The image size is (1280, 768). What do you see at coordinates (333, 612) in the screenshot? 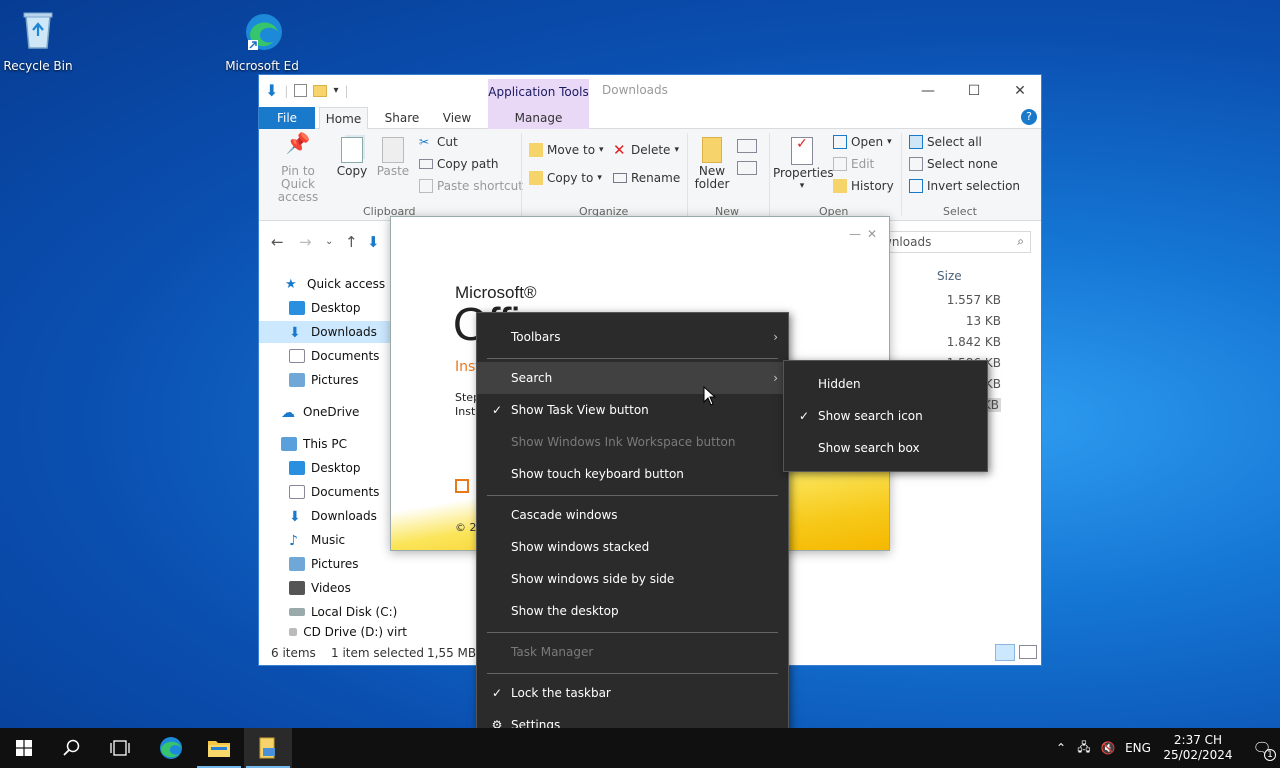
I see `nav-local-disk: Local Disk (C:)` at bounding box center [333, 612].